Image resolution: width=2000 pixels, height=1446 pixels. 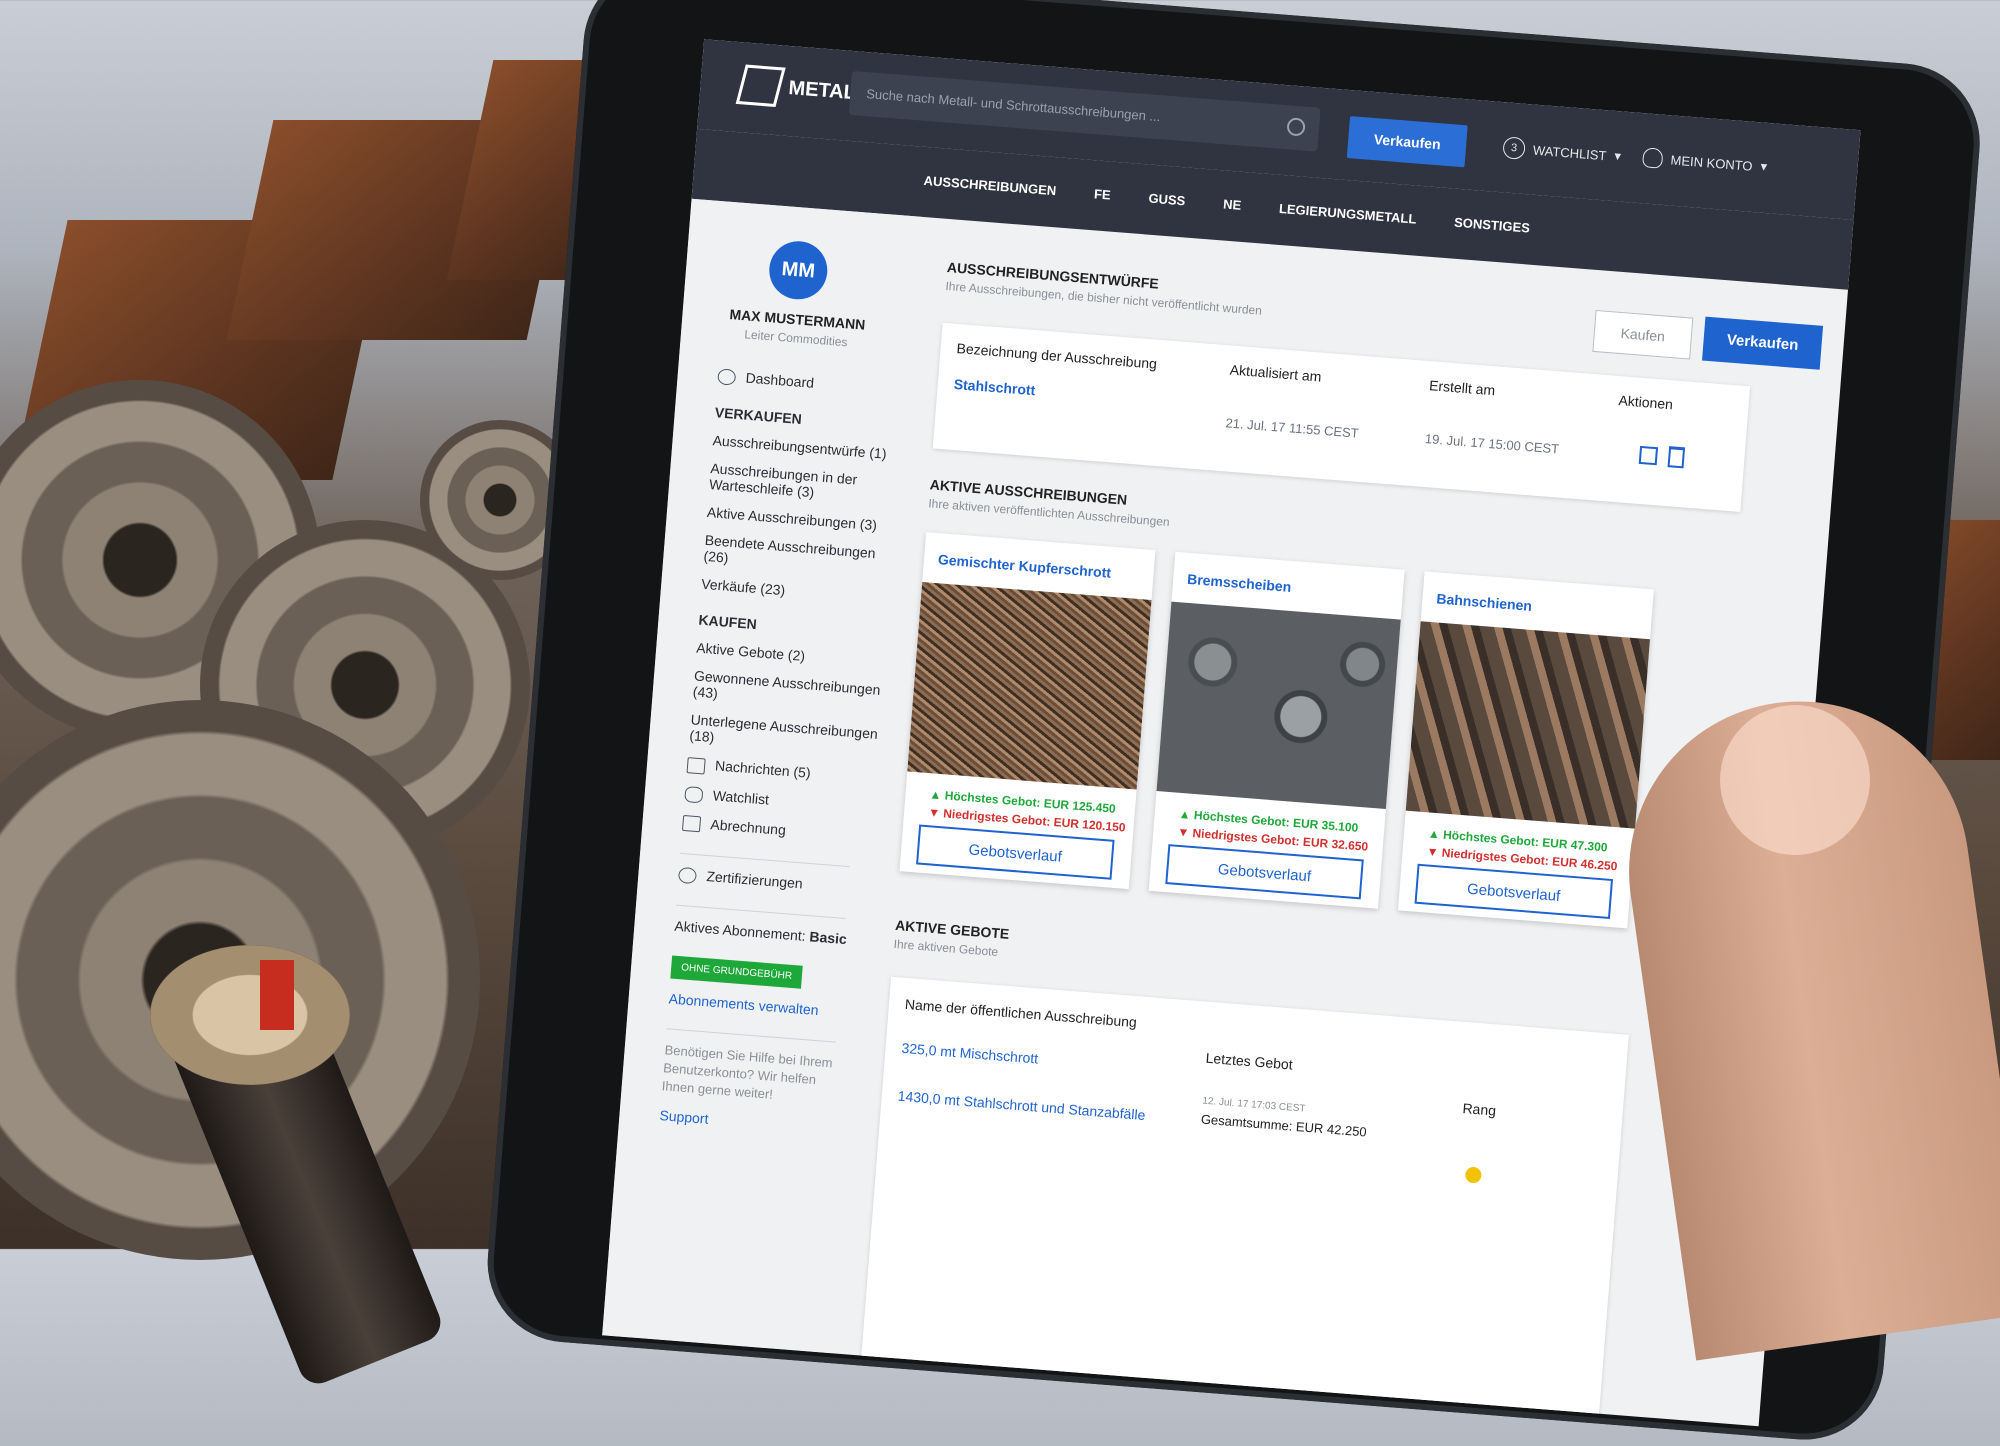 What do you see at coordinates (1239, 583) in the screenshot?
I see `tender-title: Bremsscheiben` at bounding box center [1239, 583].